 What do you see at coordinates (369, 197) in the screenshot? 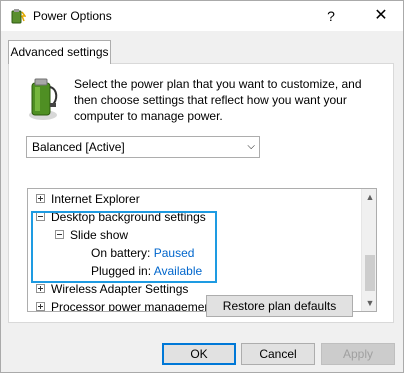
I see `scroll-up-arrow-icon: ▲` at bounding box center [369, 197].